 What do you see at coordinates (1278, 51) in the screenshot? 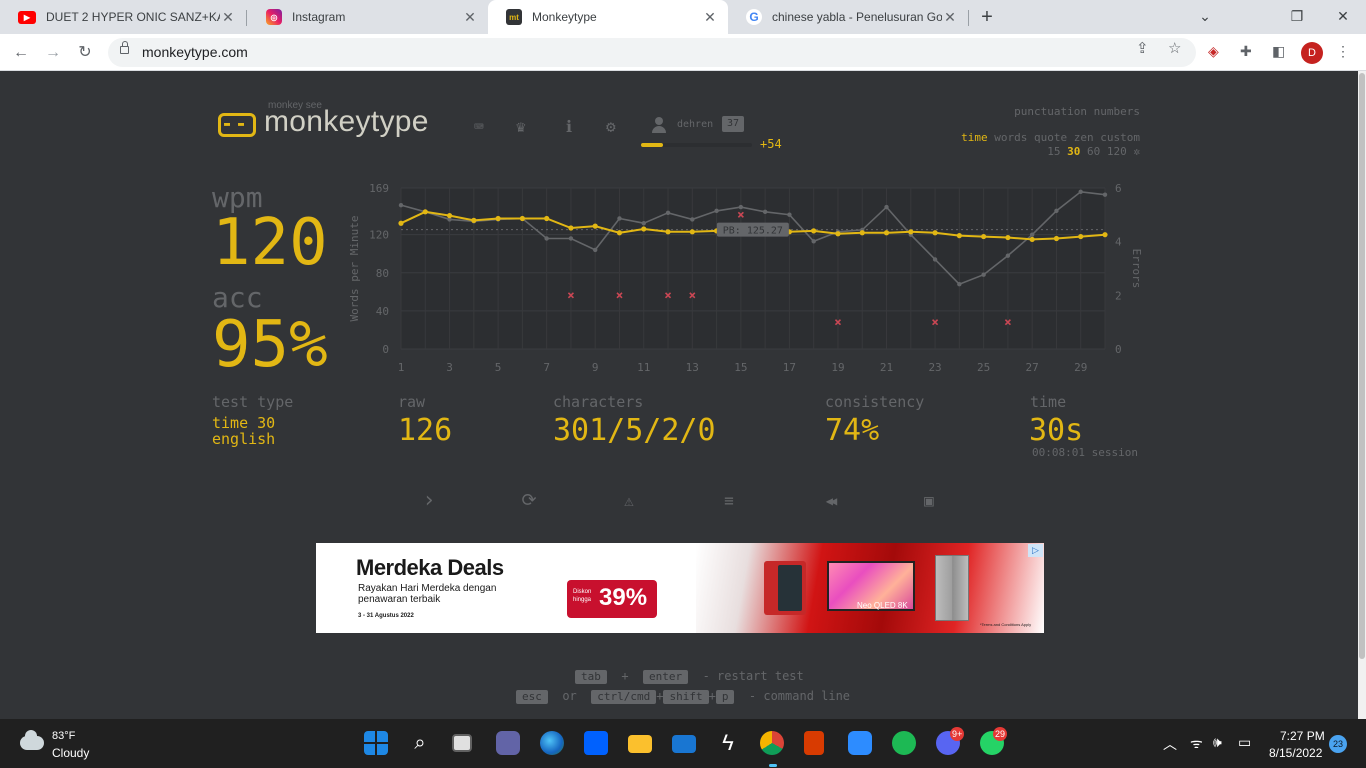
I see `side-panel-icon: ◧` at bounding box center [1278, 51].